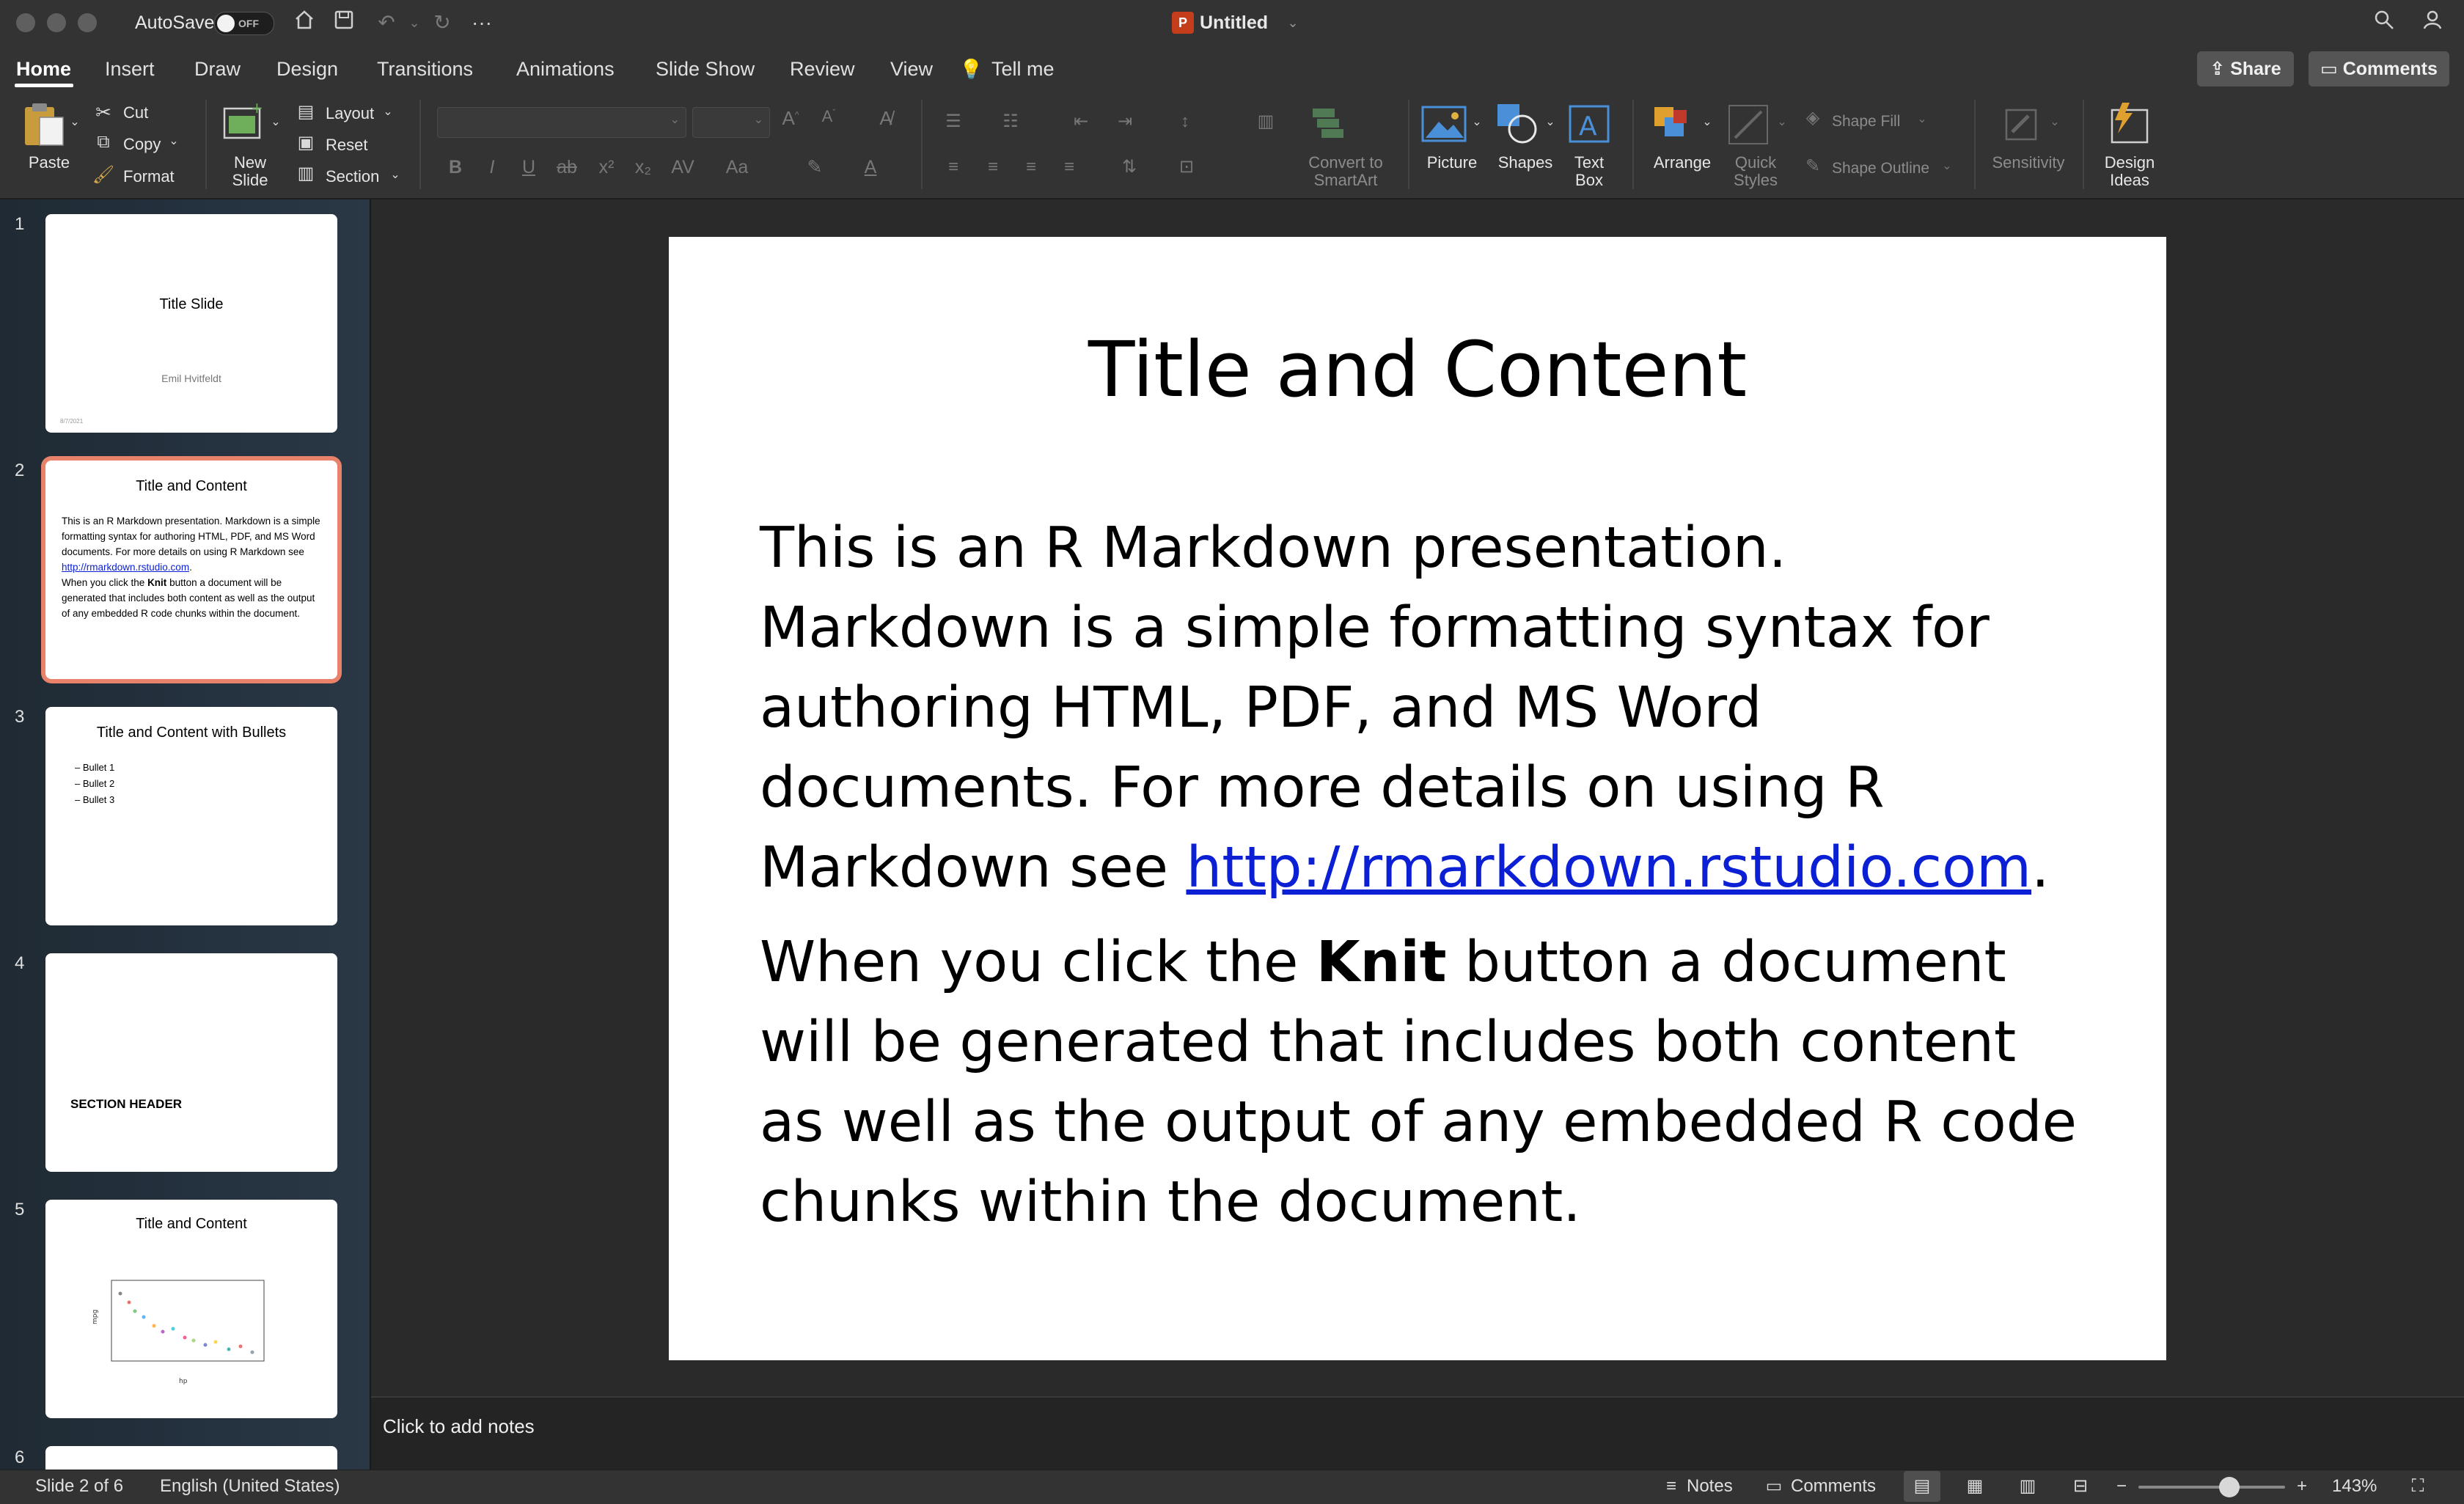 This screenshot has height=1504, width=2464. I want to click on font-size-select: ⌄, so click(731, 122).